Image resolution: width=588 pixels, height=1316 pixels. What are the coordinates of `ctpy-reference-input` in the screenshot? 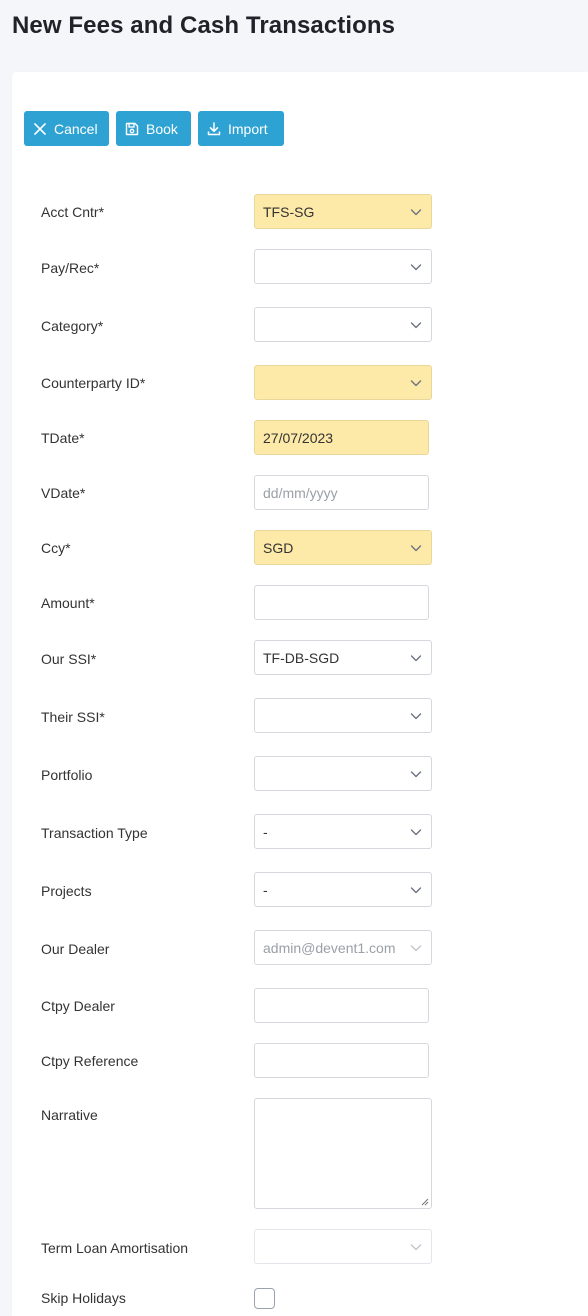 It's located at (341, 1060).